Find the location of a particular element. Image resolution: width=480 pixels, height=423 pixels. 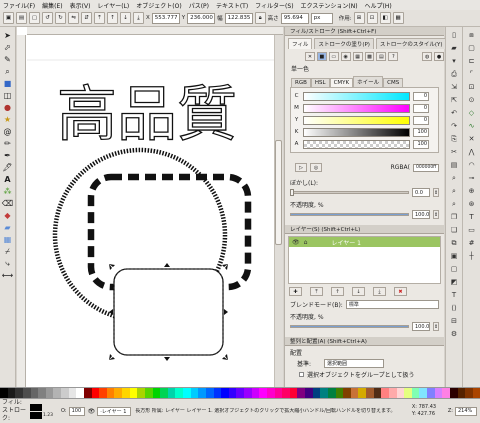

tab-fill: フィル is located at coordinates (300, 43).